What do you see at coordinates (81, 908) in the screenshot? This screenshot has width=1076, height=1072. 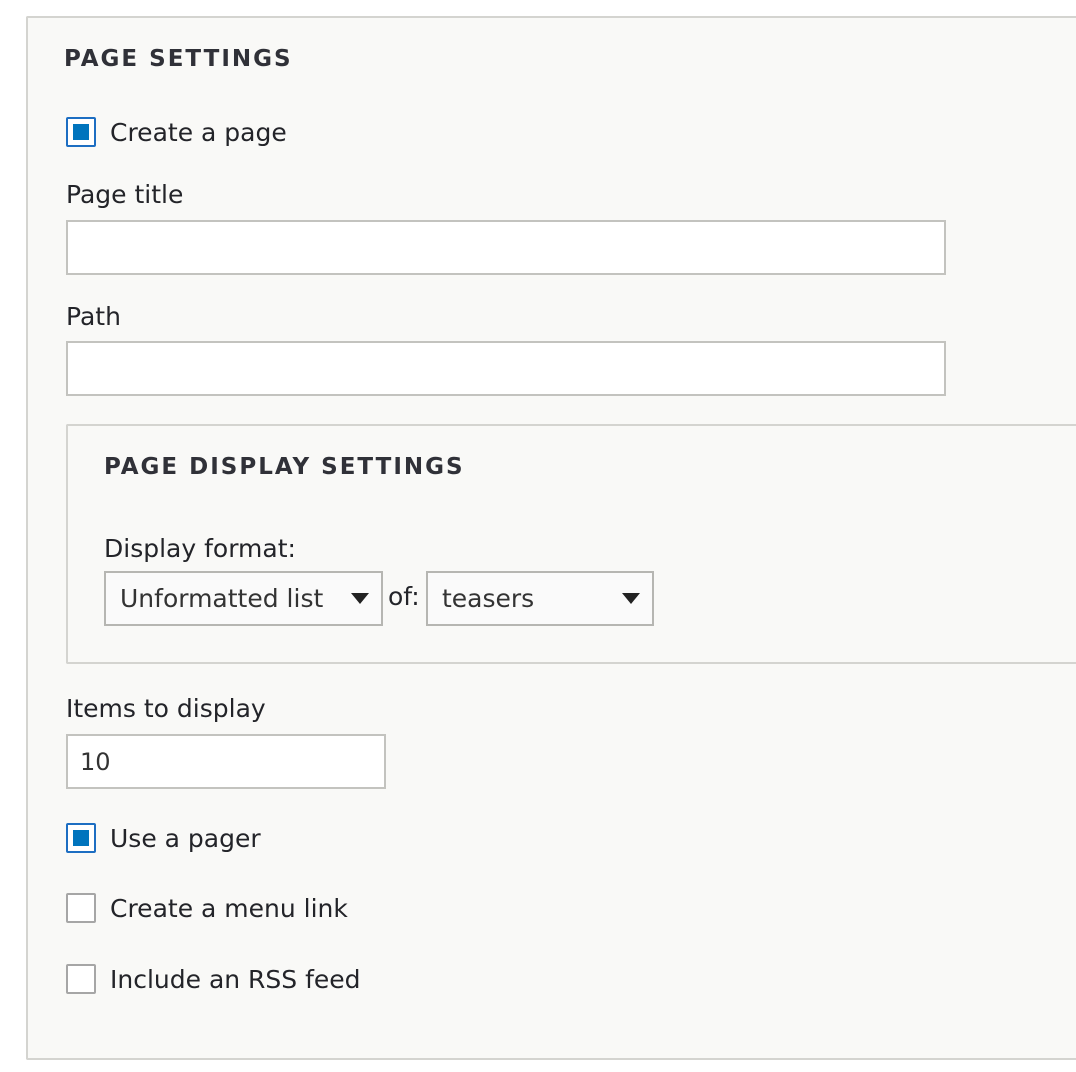 I see `menu-link-checkbox` at bounding box center [81, 908].